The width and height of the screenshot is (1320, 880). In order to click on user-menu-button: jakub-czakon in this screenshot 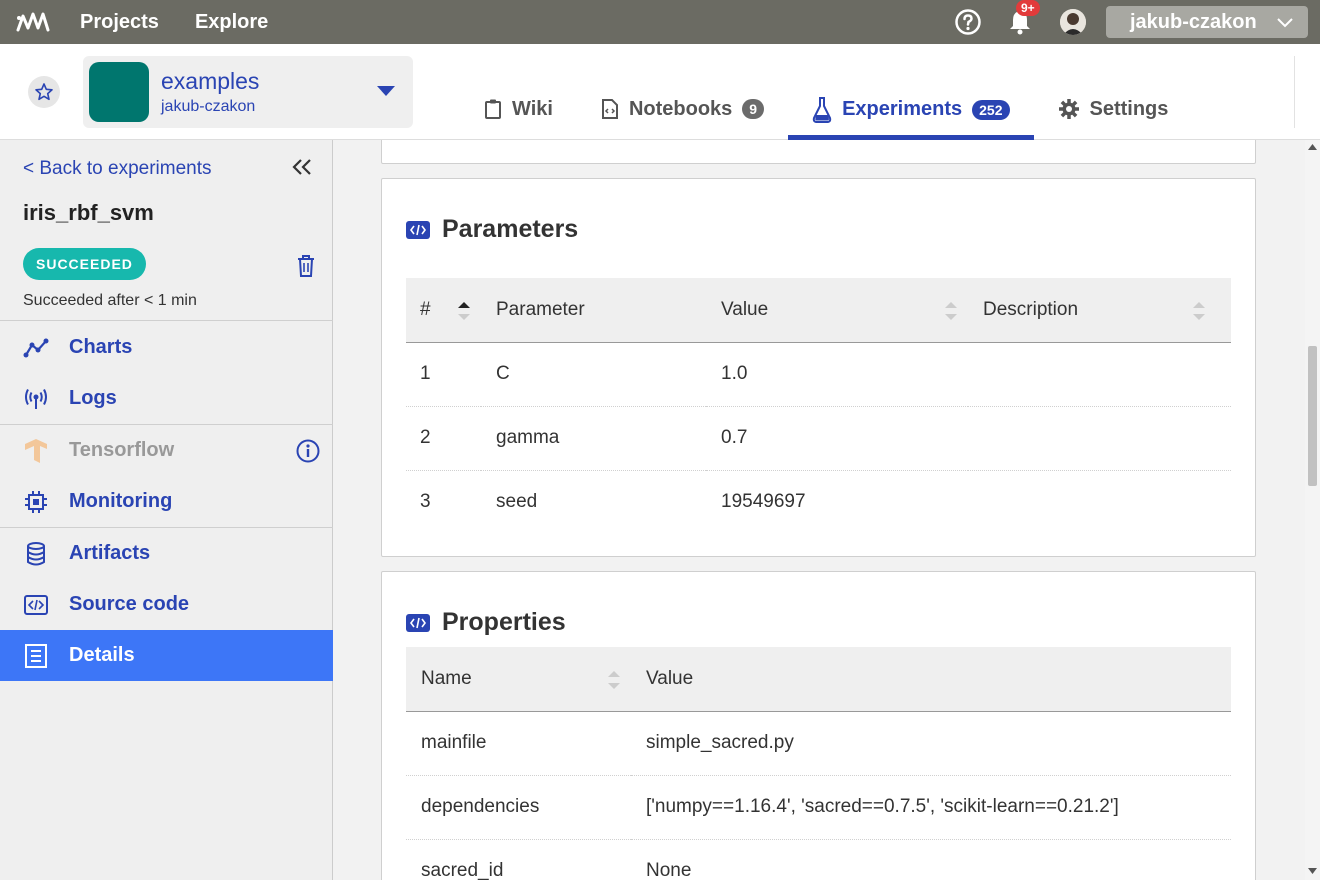, I will do `click(1207, 22)`.